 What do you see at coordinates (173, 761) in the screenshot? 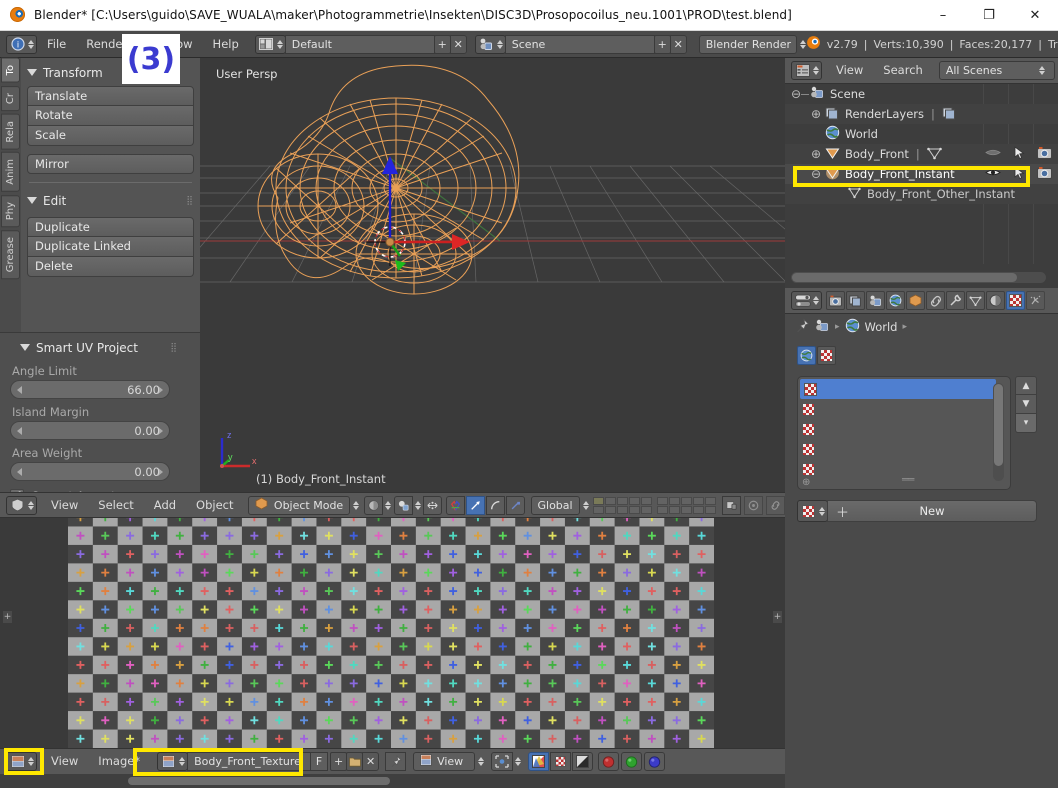
I see `image-browse-button` at bounding box center [173, 761].